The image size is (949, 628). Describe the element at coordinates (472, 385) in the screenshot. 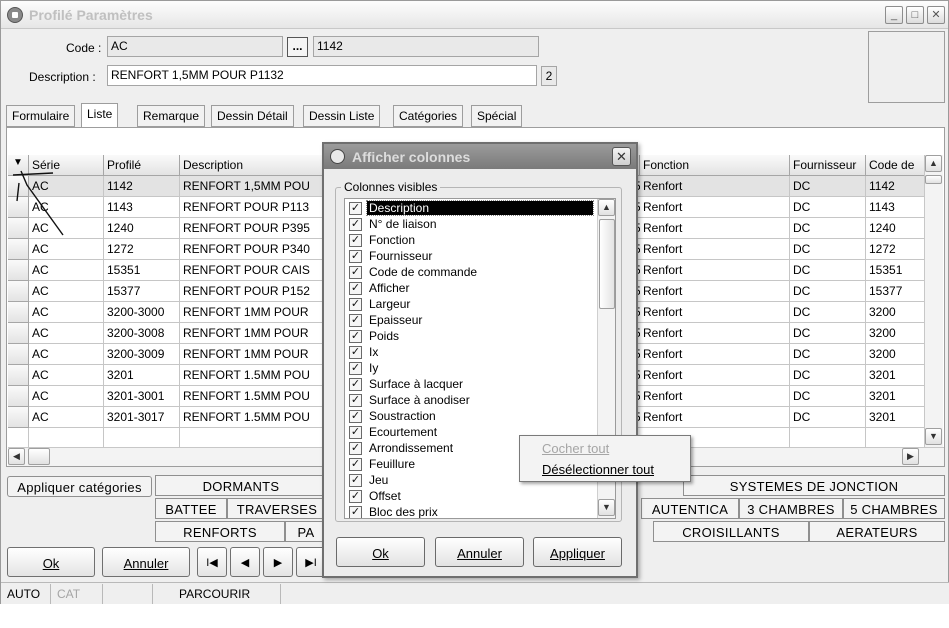

I see `column-option: ✓ Surface à lacquer` at that location.